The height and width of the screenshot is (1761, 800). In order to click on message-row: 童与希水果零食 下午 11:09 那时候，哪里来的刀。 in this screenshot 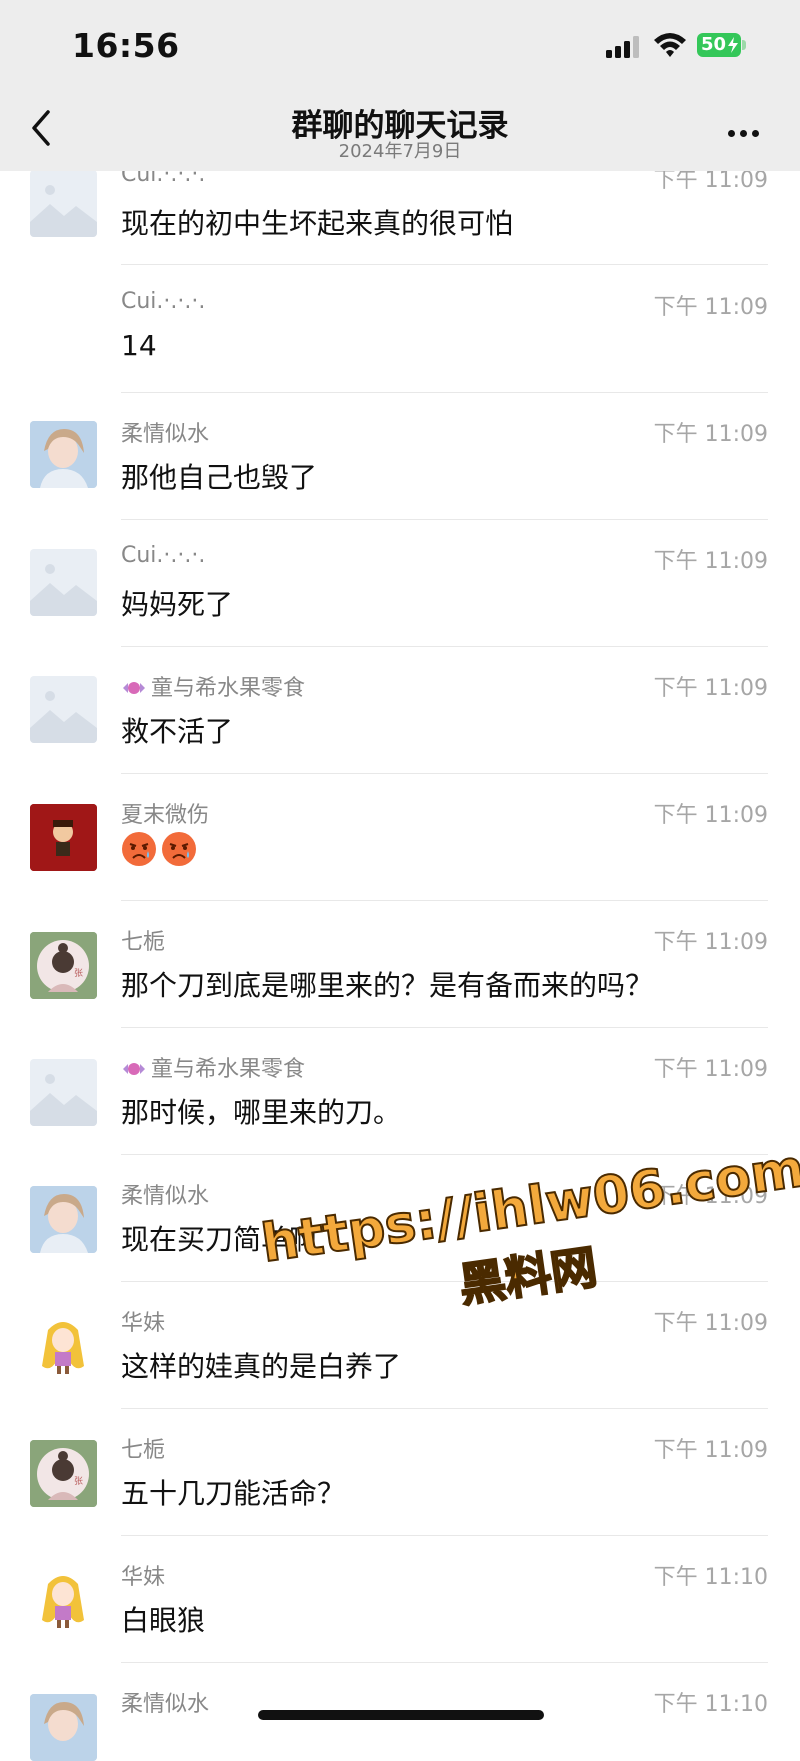, I will do `click(400, 1091)`.